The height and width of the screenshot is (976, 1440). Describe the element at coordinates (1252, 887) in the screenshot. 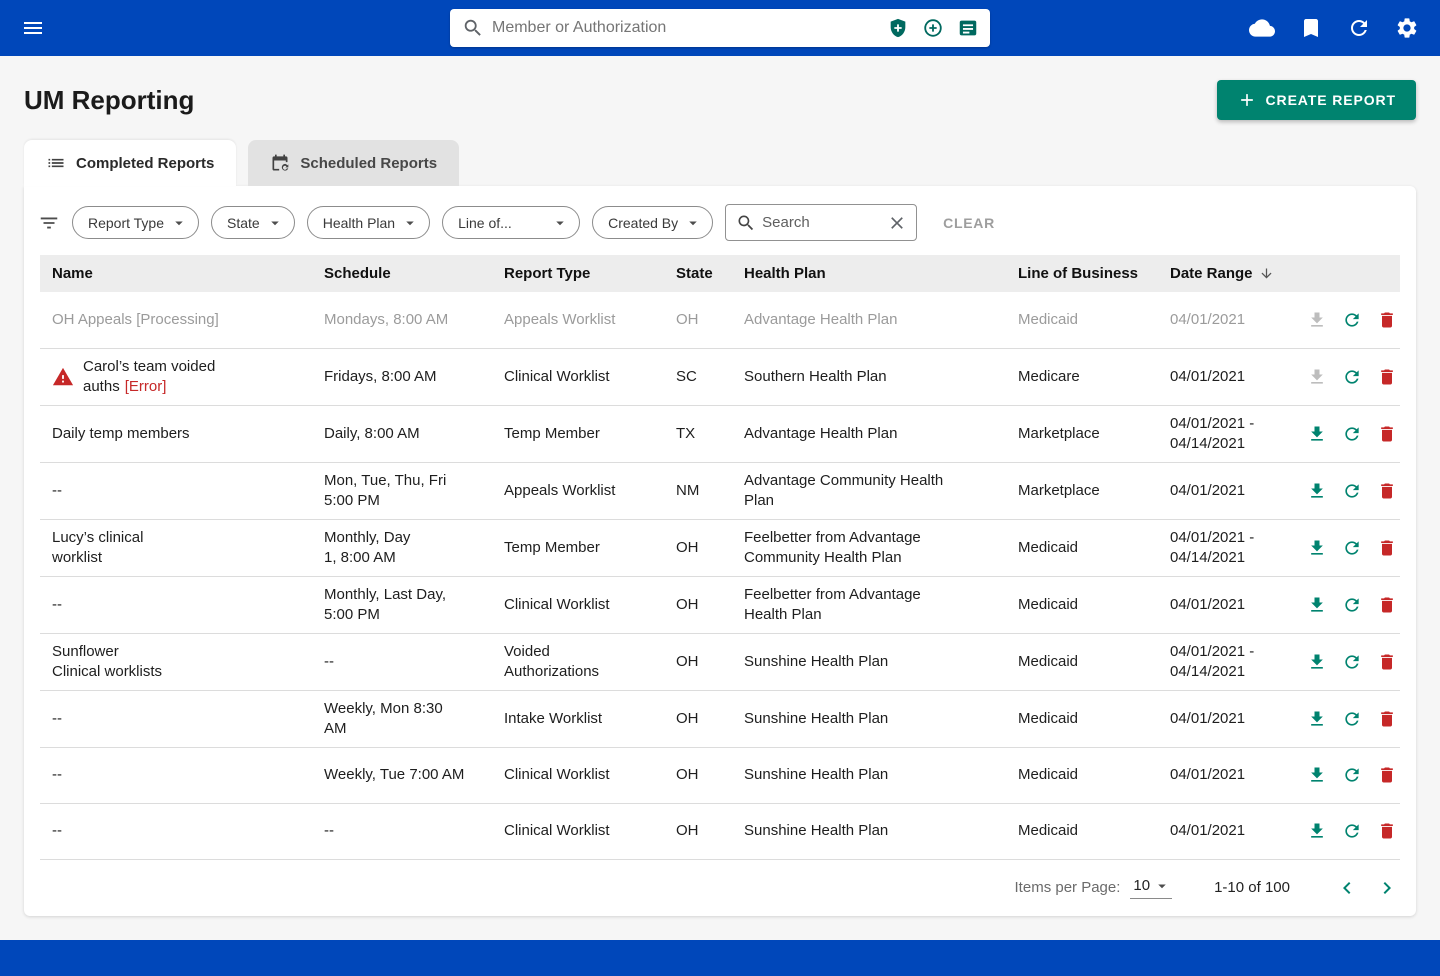

I see `page-range-label: 1-10 of 100` at that location.